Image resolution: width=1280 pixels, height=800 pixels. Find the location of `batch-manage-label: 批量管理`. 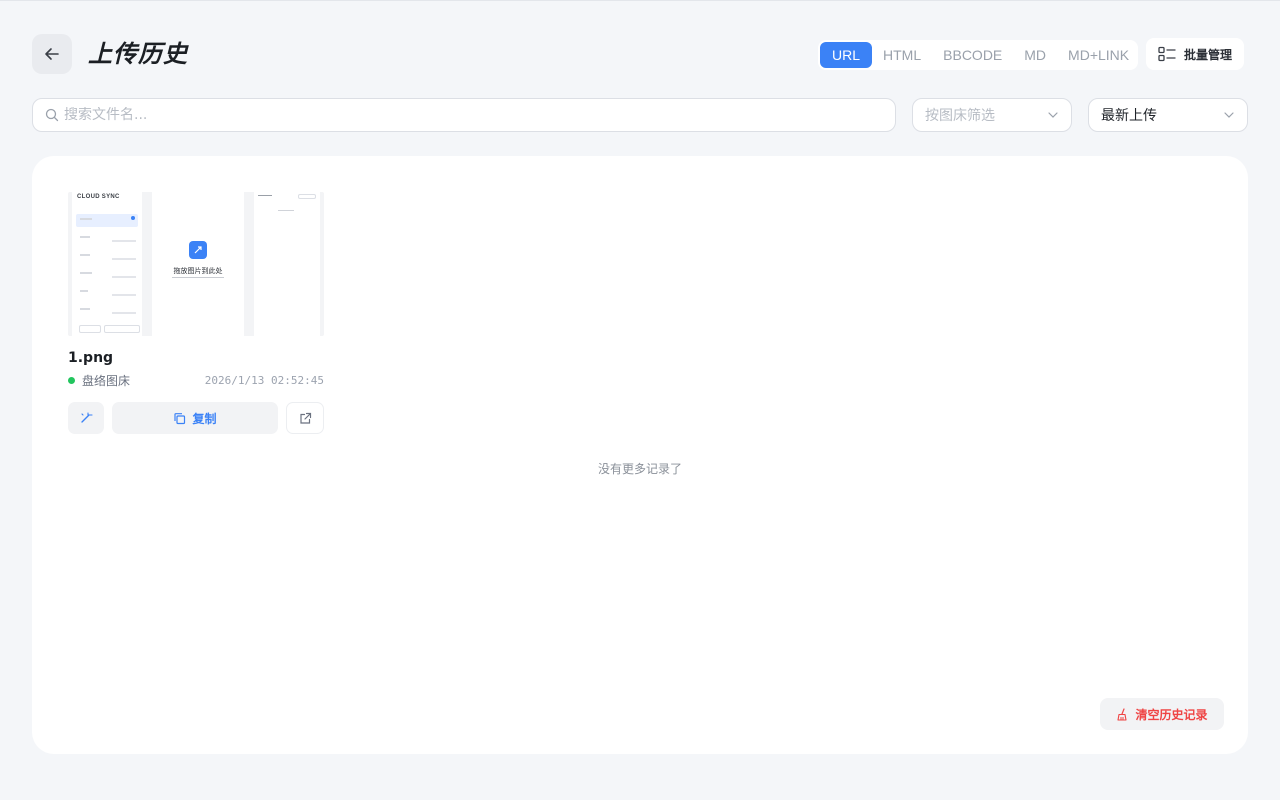

batch-manage-label: 批量管理 is located at coordinates (1208, 54).